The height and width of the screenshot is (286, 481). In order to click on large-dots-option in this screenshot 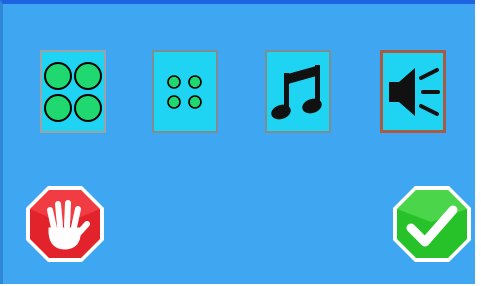, I will do `click(73, 91)`.